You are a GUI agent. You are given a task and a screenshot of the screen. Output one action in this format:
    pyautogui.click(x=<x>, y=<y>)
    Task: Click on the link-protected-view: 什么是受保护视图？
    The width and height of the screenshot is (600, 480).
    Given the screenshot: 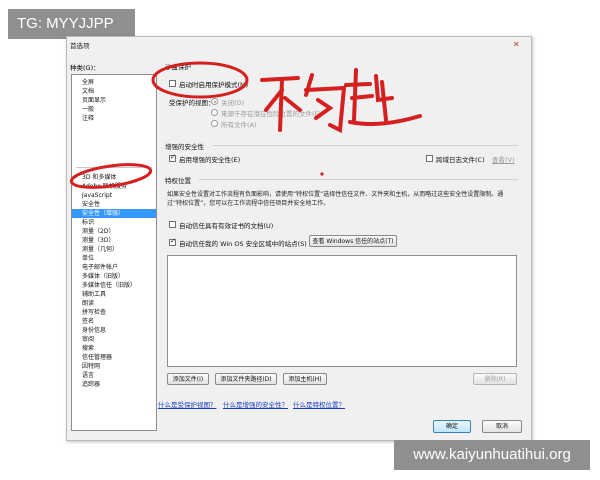 What is the action you would take?
    pyautogui.click(x=187, y=404)
    